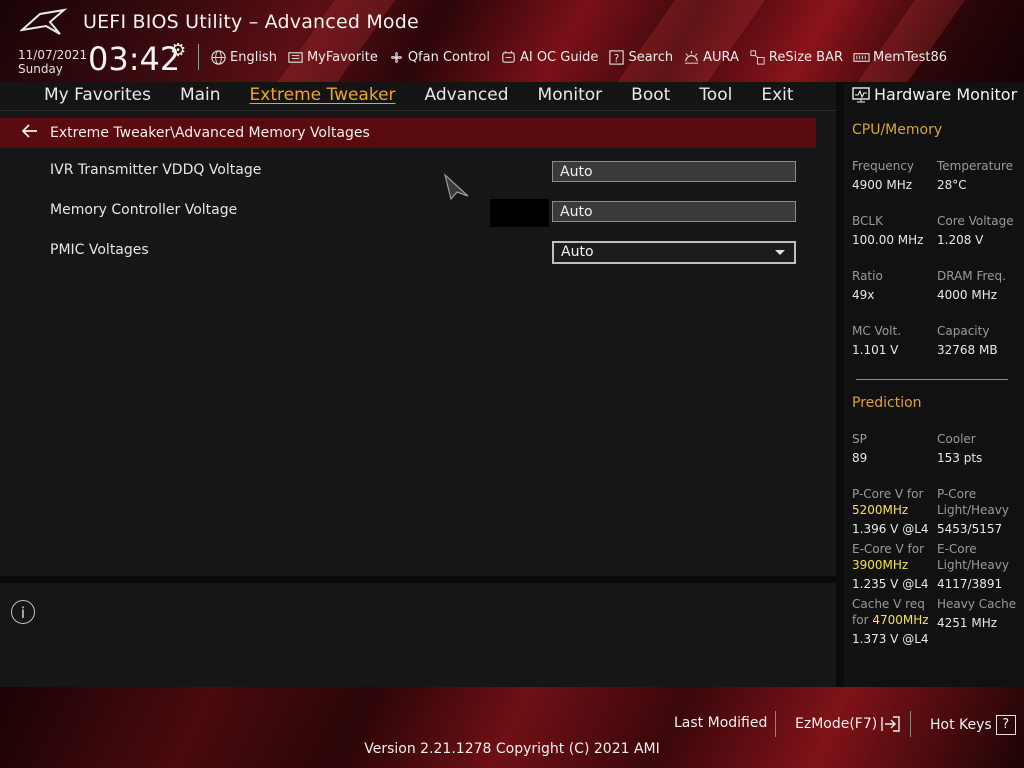 This screenshot has width=1024, height=768. I want to click on toolbar-ai-oc-guide: AI OC Guide, so click(549, 57).